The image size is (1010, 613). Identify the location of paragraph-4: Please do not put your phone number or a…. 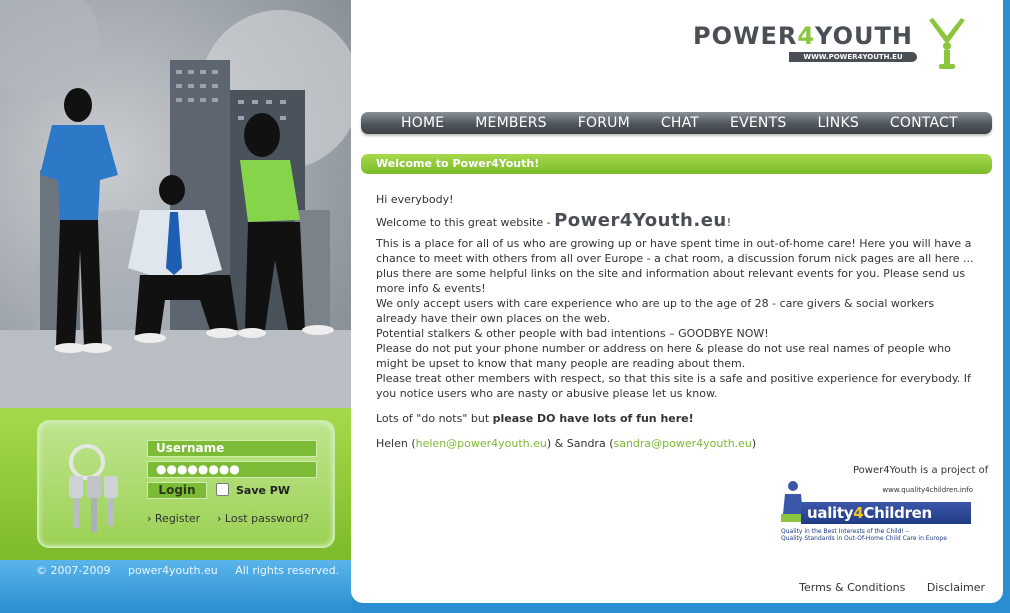
(663, 356).